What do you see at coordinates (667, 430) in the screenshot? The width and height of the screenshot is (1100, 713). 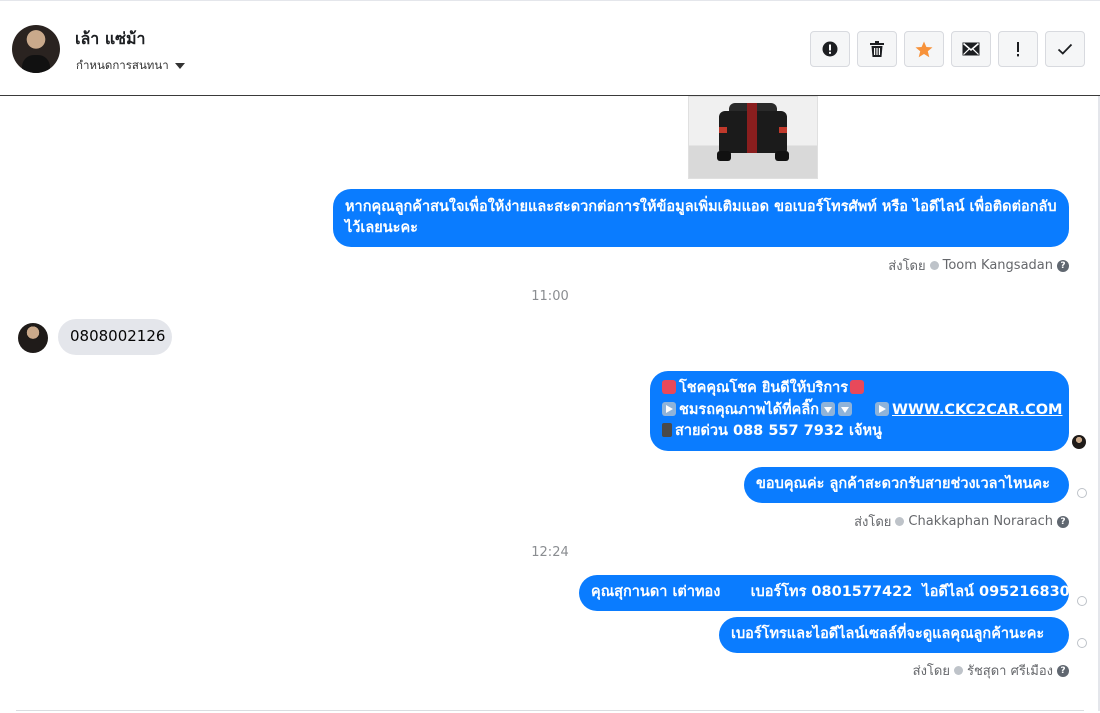 I see `phone-icon` at bounding box center [667, 430].